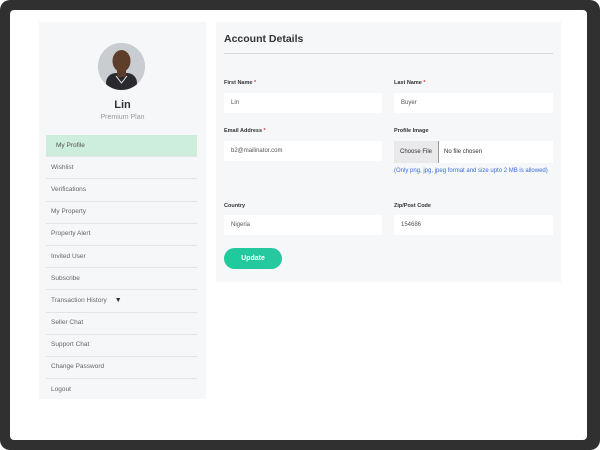 The image size is (600, 450). What do you see at coordinates (122, 117) in the screenshot?
I see `user-plan: Premium Plan` at bounding box center [122, 117].